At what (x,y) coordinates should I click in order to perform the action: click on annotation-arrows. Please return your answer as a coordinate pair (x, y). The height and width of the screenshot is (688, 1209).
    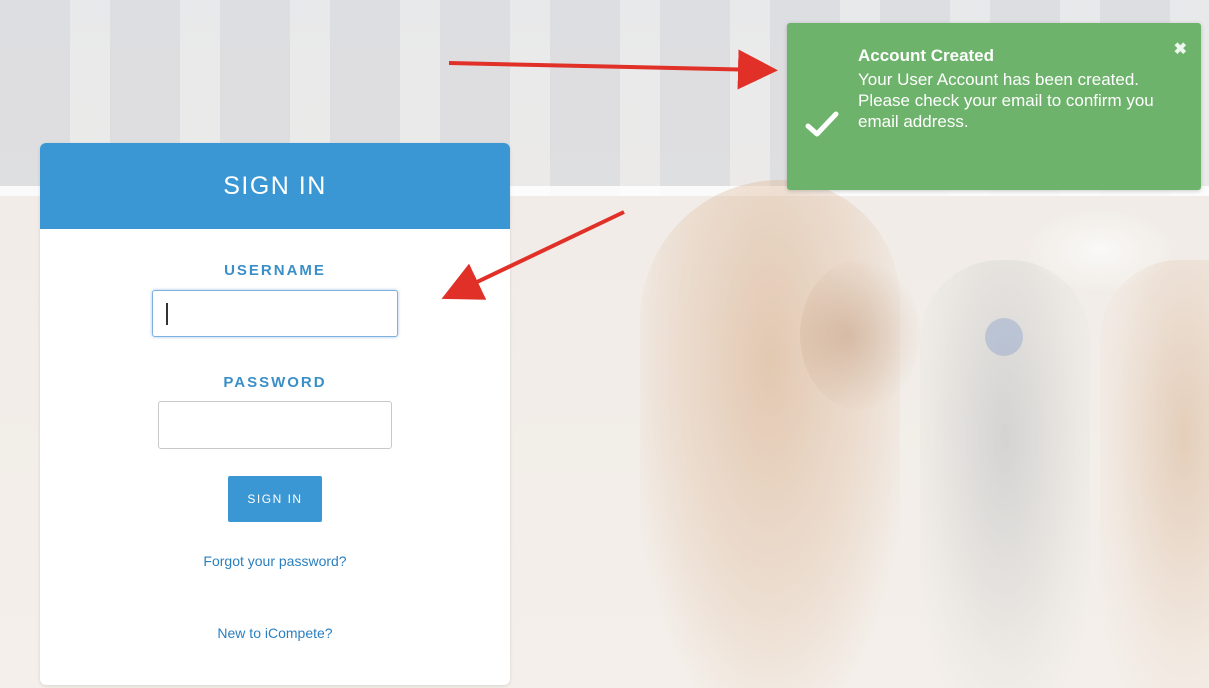
    Looking at the image, I should click on (609, 174).